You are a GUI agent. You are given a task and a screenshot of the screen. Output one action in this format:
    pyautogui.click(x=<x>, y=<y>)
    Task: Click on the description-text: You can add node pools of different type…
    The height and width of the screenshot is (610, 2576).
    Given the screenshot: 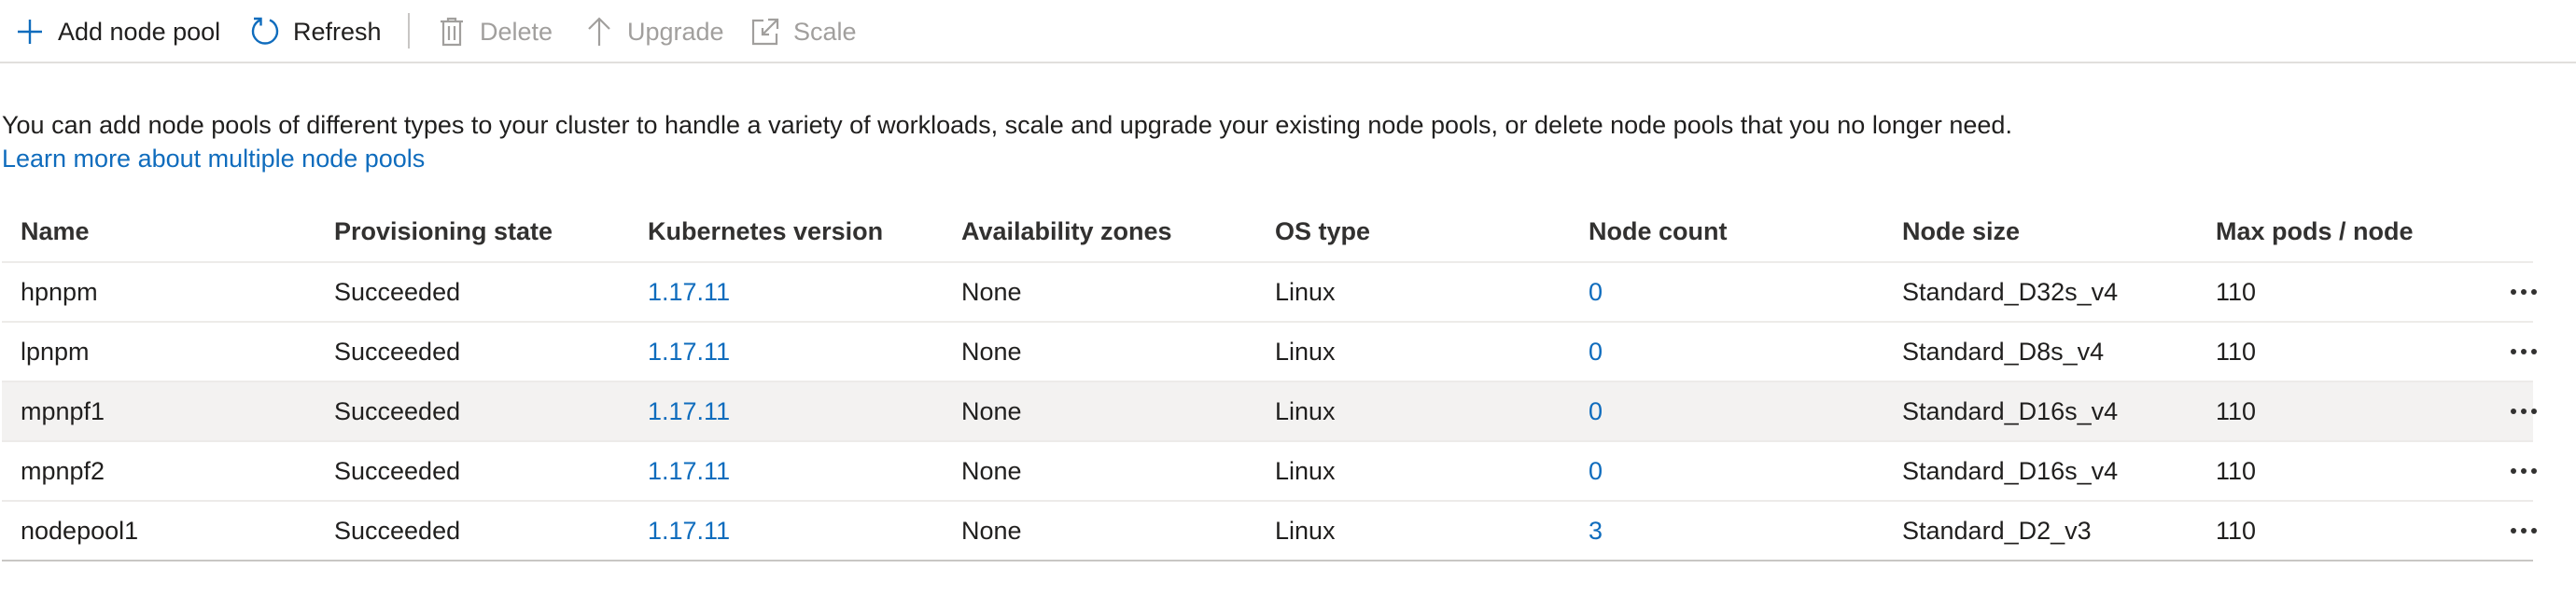 What is the action you would take?
    pyautogui.click(x=1007, y=125)
    